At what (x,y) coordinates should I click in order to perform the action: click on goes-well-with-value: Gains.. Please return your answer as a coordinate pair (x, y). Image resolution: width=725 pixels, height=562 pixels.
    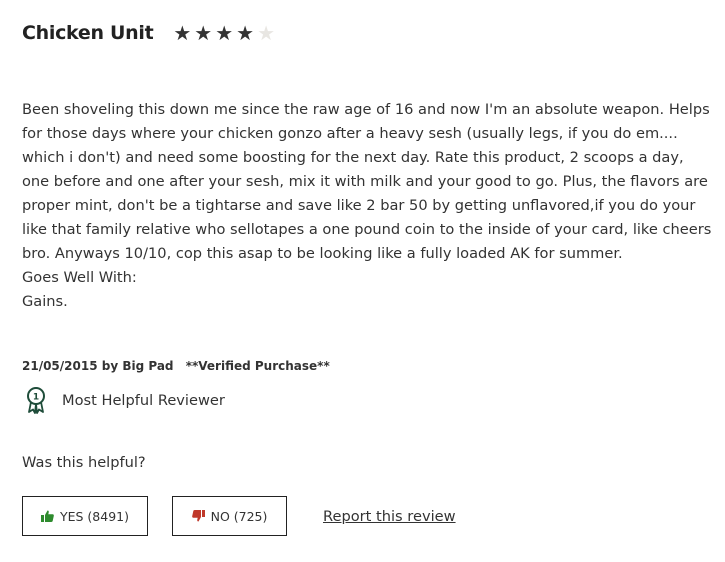
    Looking at the image, I should click on (45, 301).